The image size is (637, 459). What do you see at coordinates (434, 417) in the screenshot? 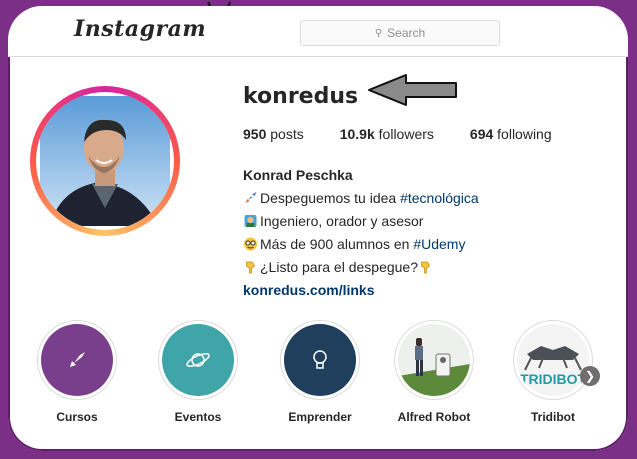
I see `highlight-label: Alfred Robot` at bounding box center [434, 417].